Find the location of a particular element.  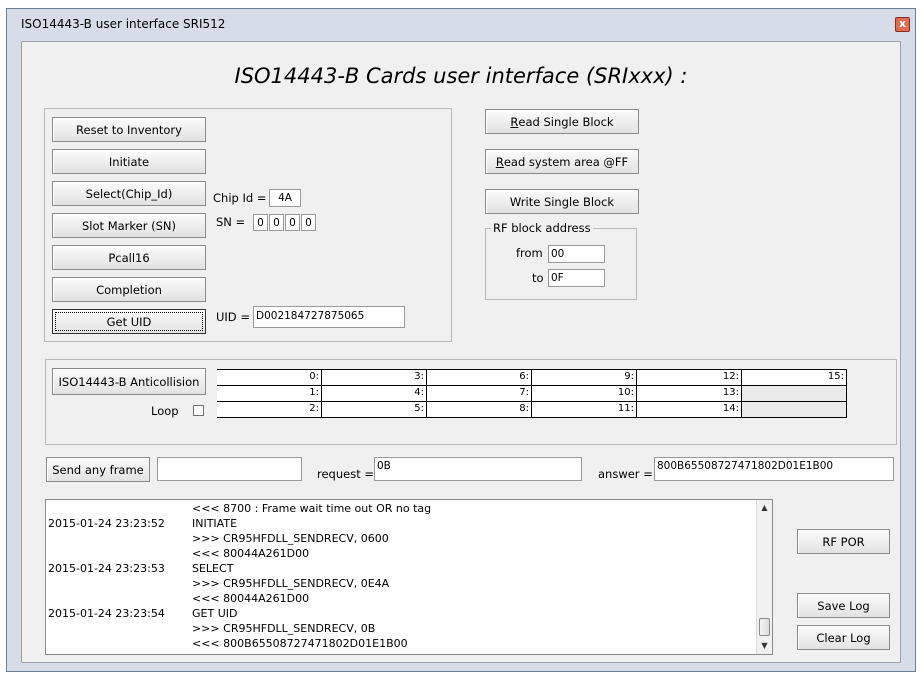

rf-por-button: RF POR is located at coordinates (843, 541).